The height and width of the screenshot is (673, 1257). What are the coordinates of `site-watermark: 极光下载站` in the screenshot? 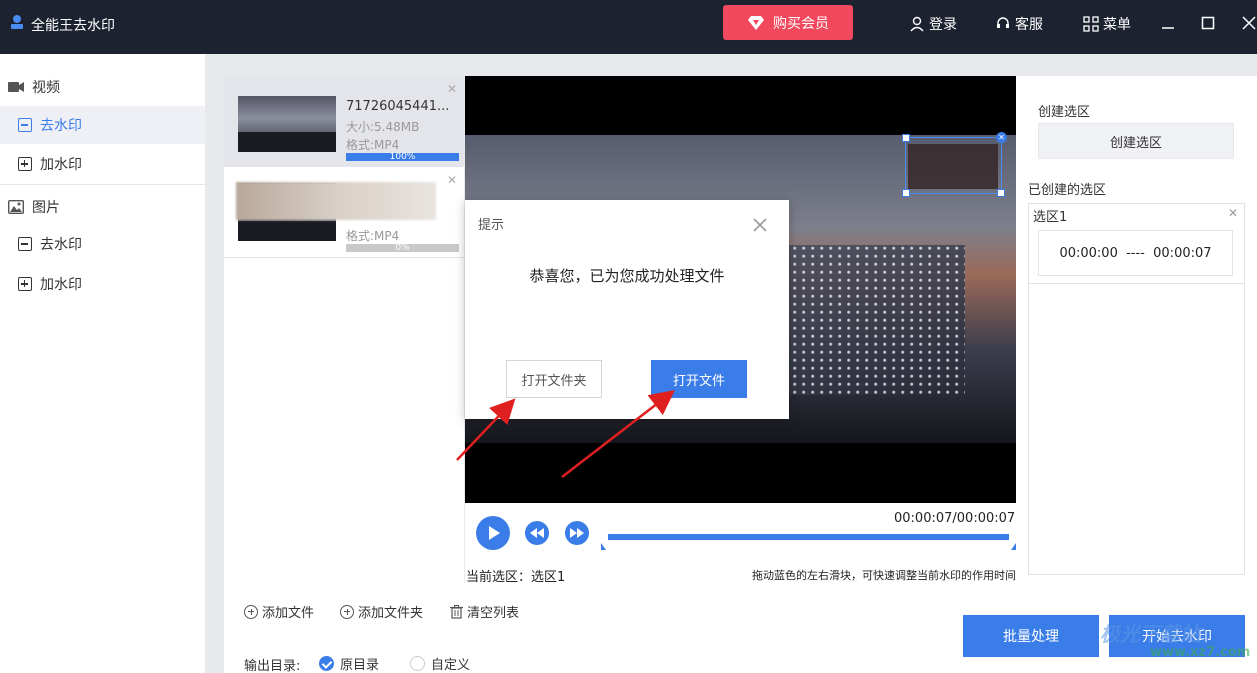 It's located at (1150, 634).